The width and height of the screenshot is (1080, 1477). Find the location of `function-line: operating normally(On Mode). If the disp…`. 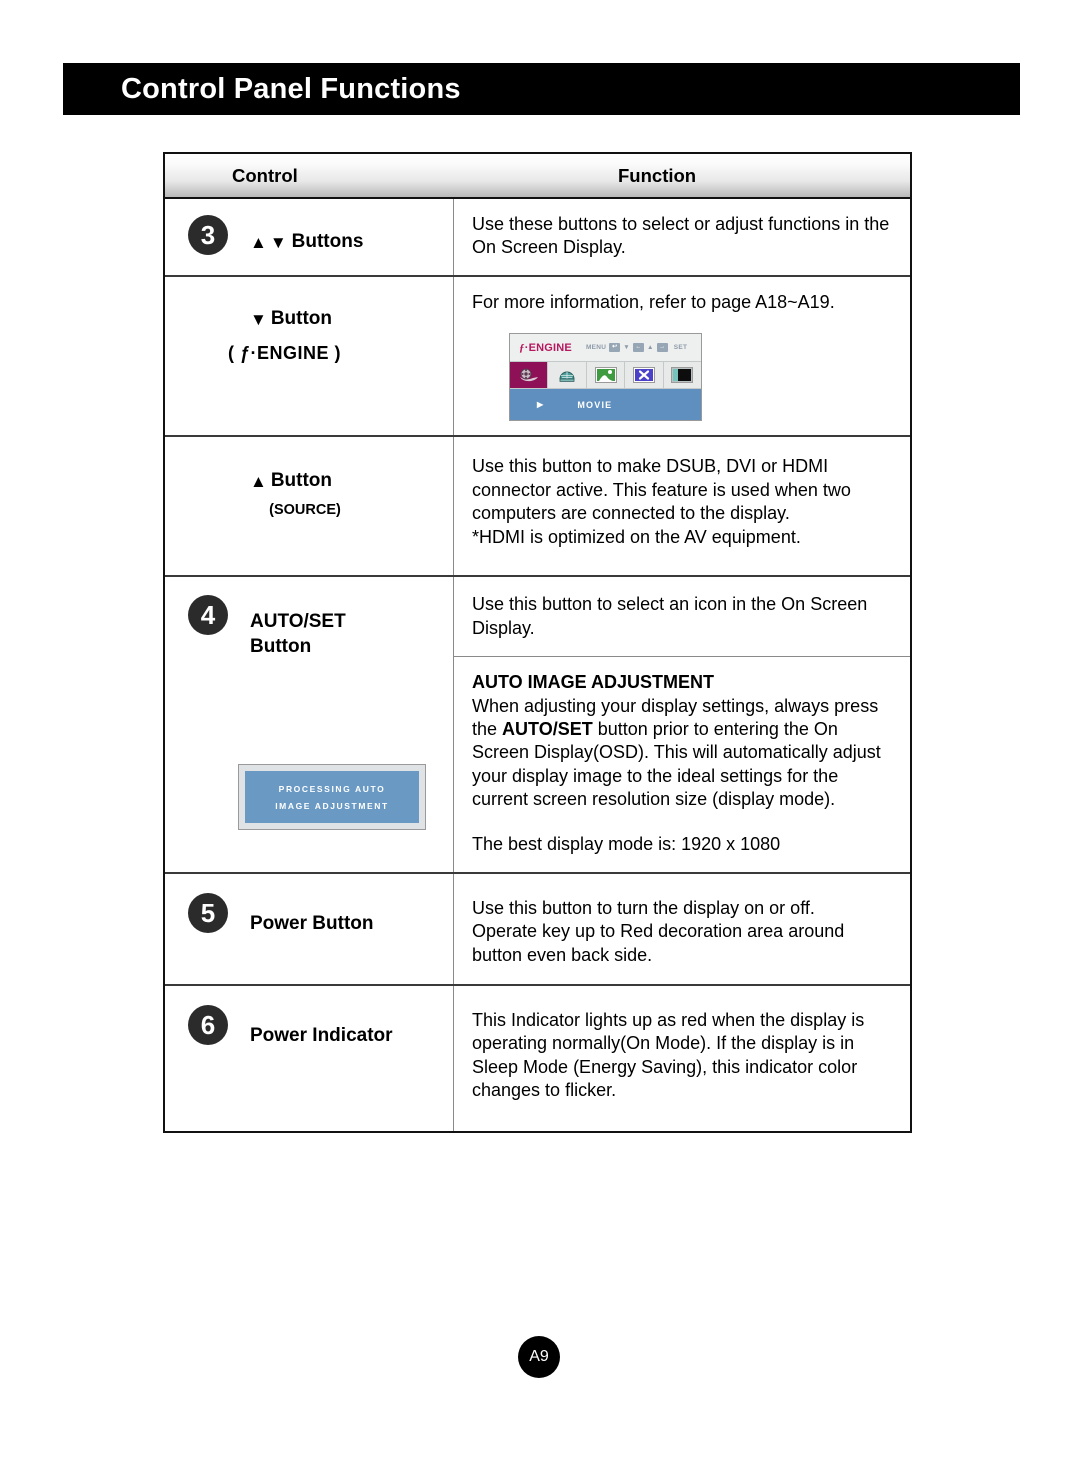

function-line: operating normally(On Mode). If the disp… is located at coordinates (663, 1043).